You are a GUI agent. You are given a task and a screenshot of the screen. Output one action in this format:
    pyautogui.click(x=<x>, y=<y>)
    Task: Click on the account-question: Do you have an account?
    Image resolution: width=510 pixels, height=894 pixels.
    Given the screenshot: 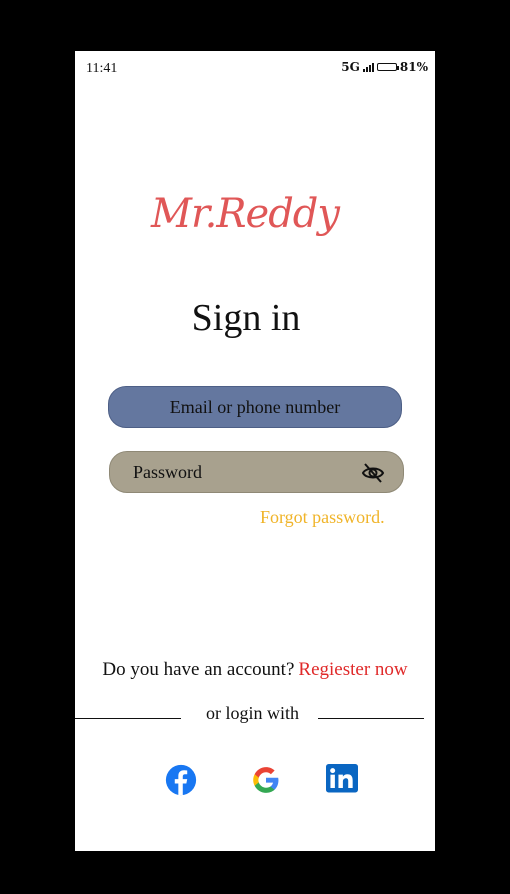 What is the action you would take?
    pyautogui.click(x=198, y=669)
    